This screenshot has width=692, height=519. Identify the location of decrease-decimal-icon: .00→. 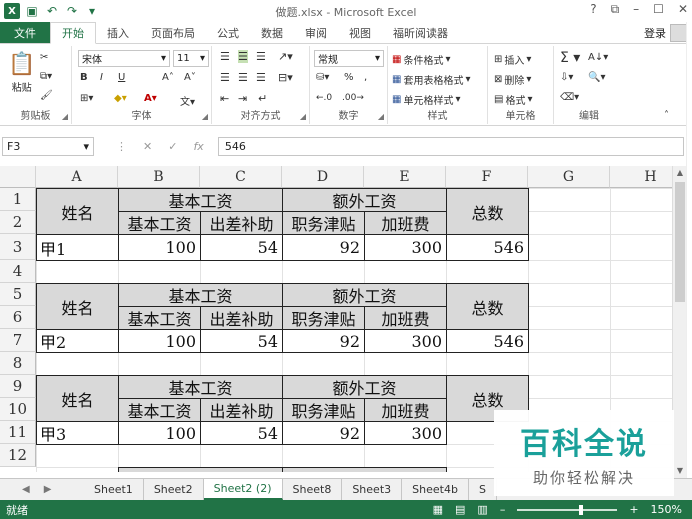
(353, 98).